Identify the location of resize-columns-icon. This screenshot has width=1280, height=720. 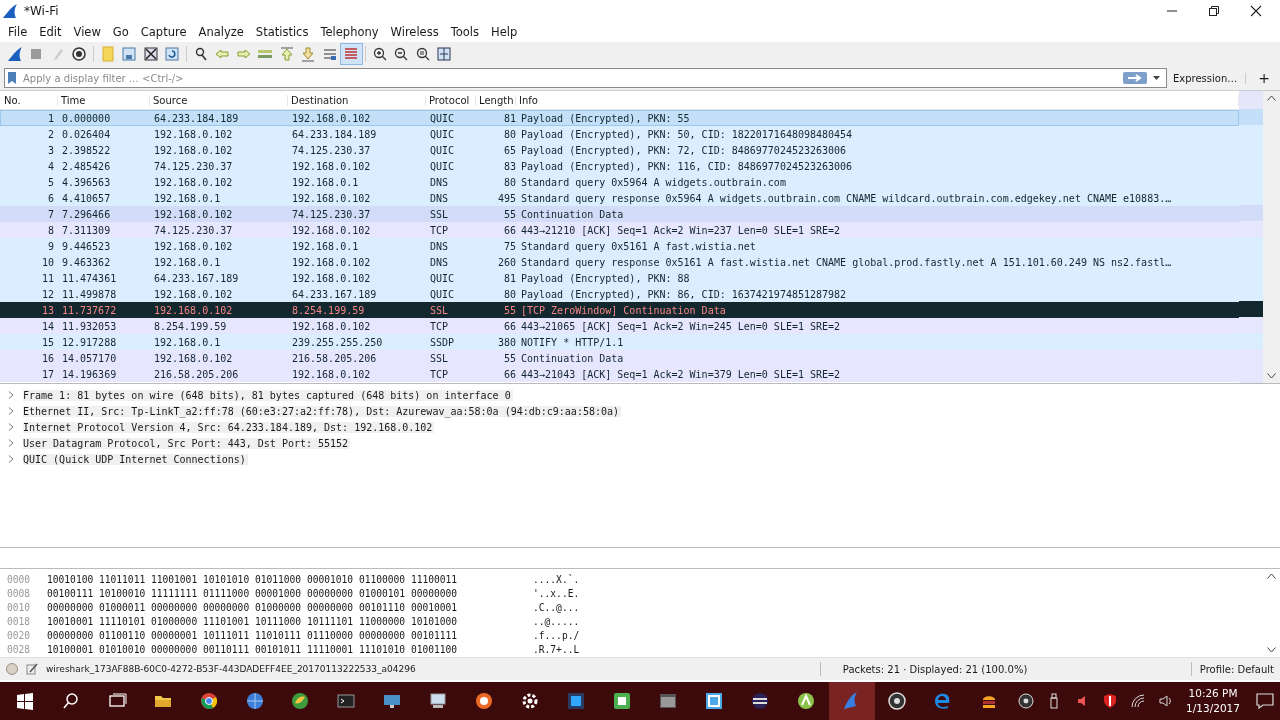
(444, 54).